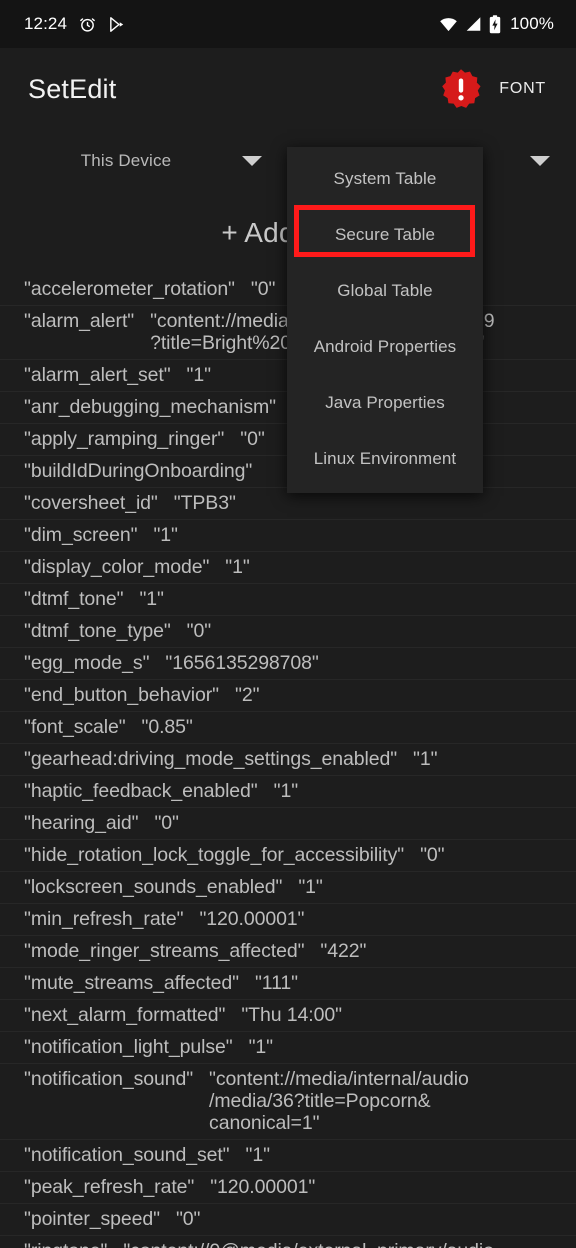  Describe the element at coordinates (74, 599) in the screenshot. I see `setting-key: "dtmf_tone"` at that location.